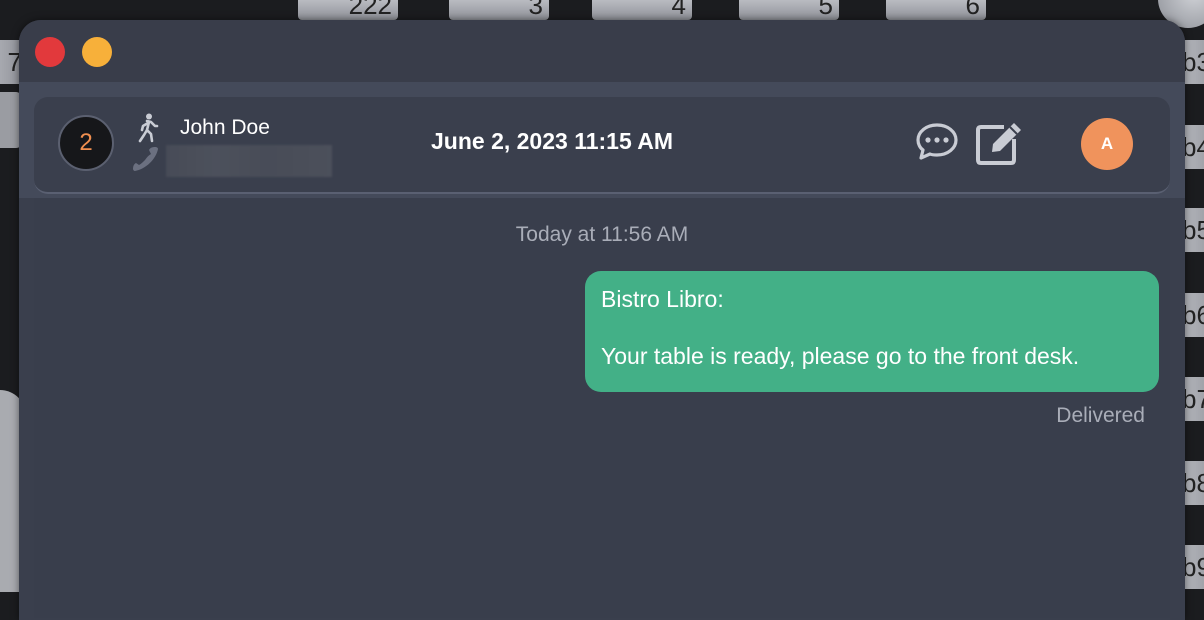 The image size is (1204, 620). I want to click on background-table-222: 222, so click(348, 10).